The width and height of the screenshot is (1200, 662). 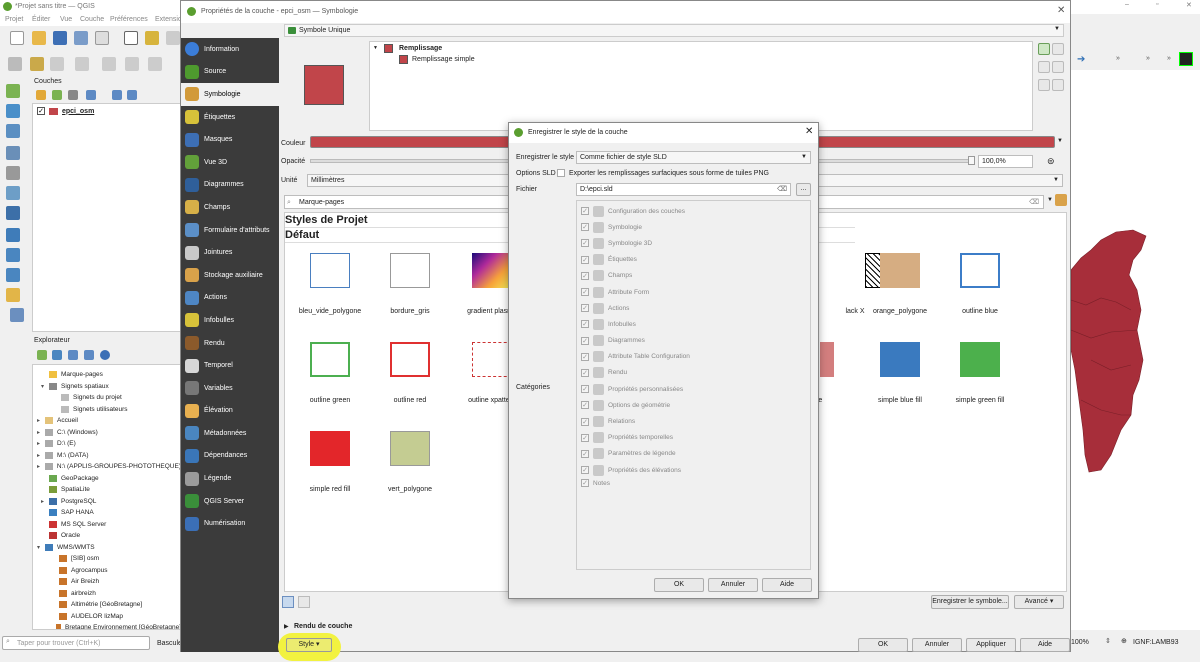 What do you see at coordinates (420, 48) in the screenshot?
I see `tree-root-label: Remplissage` at bounding box center [420, 48].